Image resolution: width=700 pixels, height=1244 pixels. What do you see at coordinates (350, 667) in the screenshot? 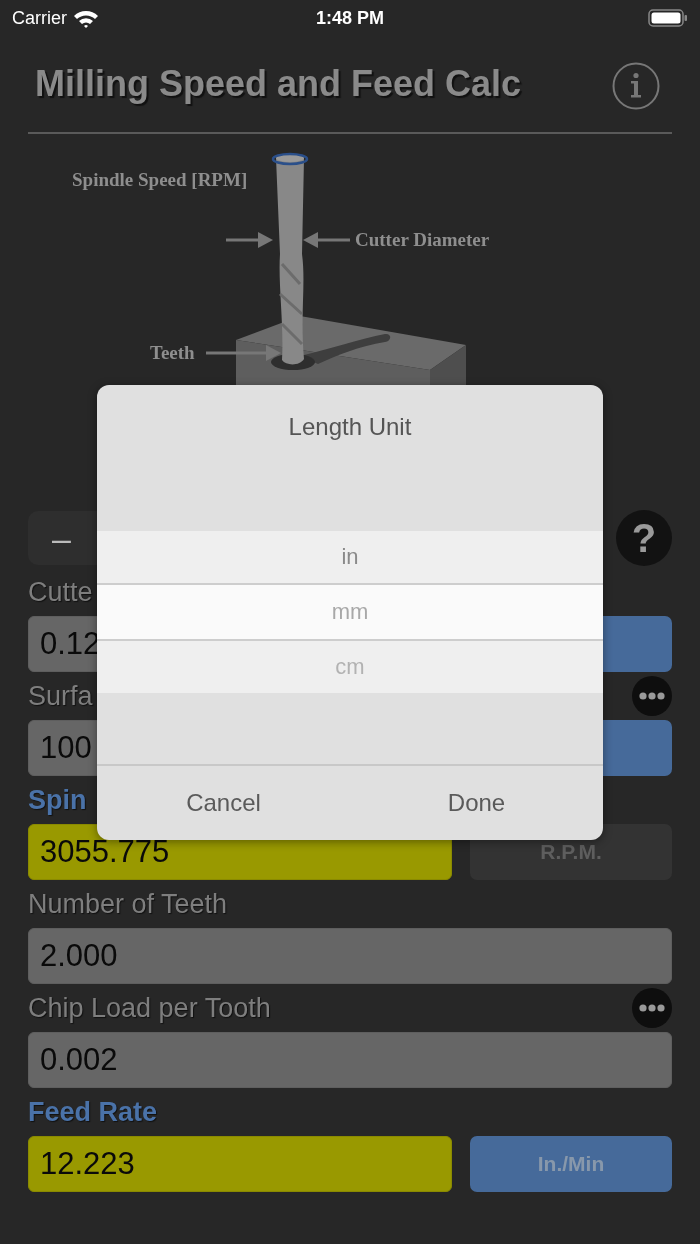
I see `picker-option: cm` at bounding box center [350, 667].